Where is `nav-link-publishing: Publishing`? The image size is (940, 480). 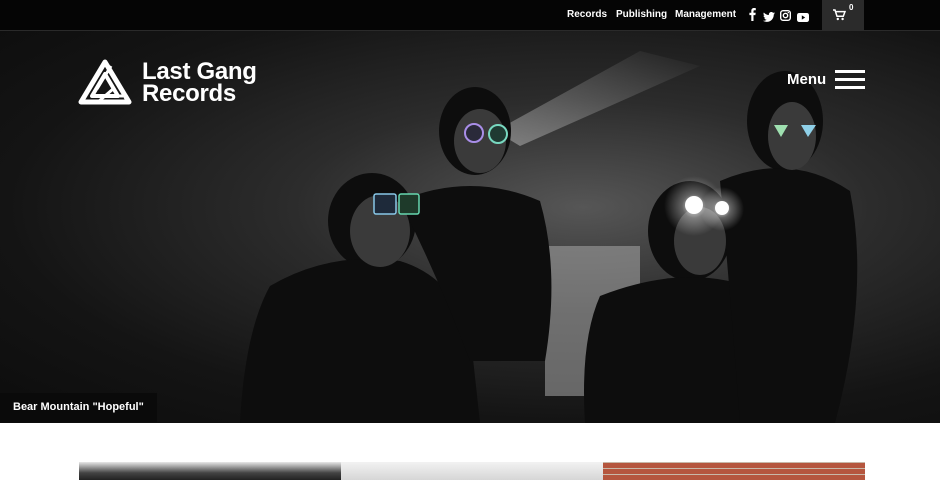
nav-link-publishing: Publishing is located at coordinates (641, 14).